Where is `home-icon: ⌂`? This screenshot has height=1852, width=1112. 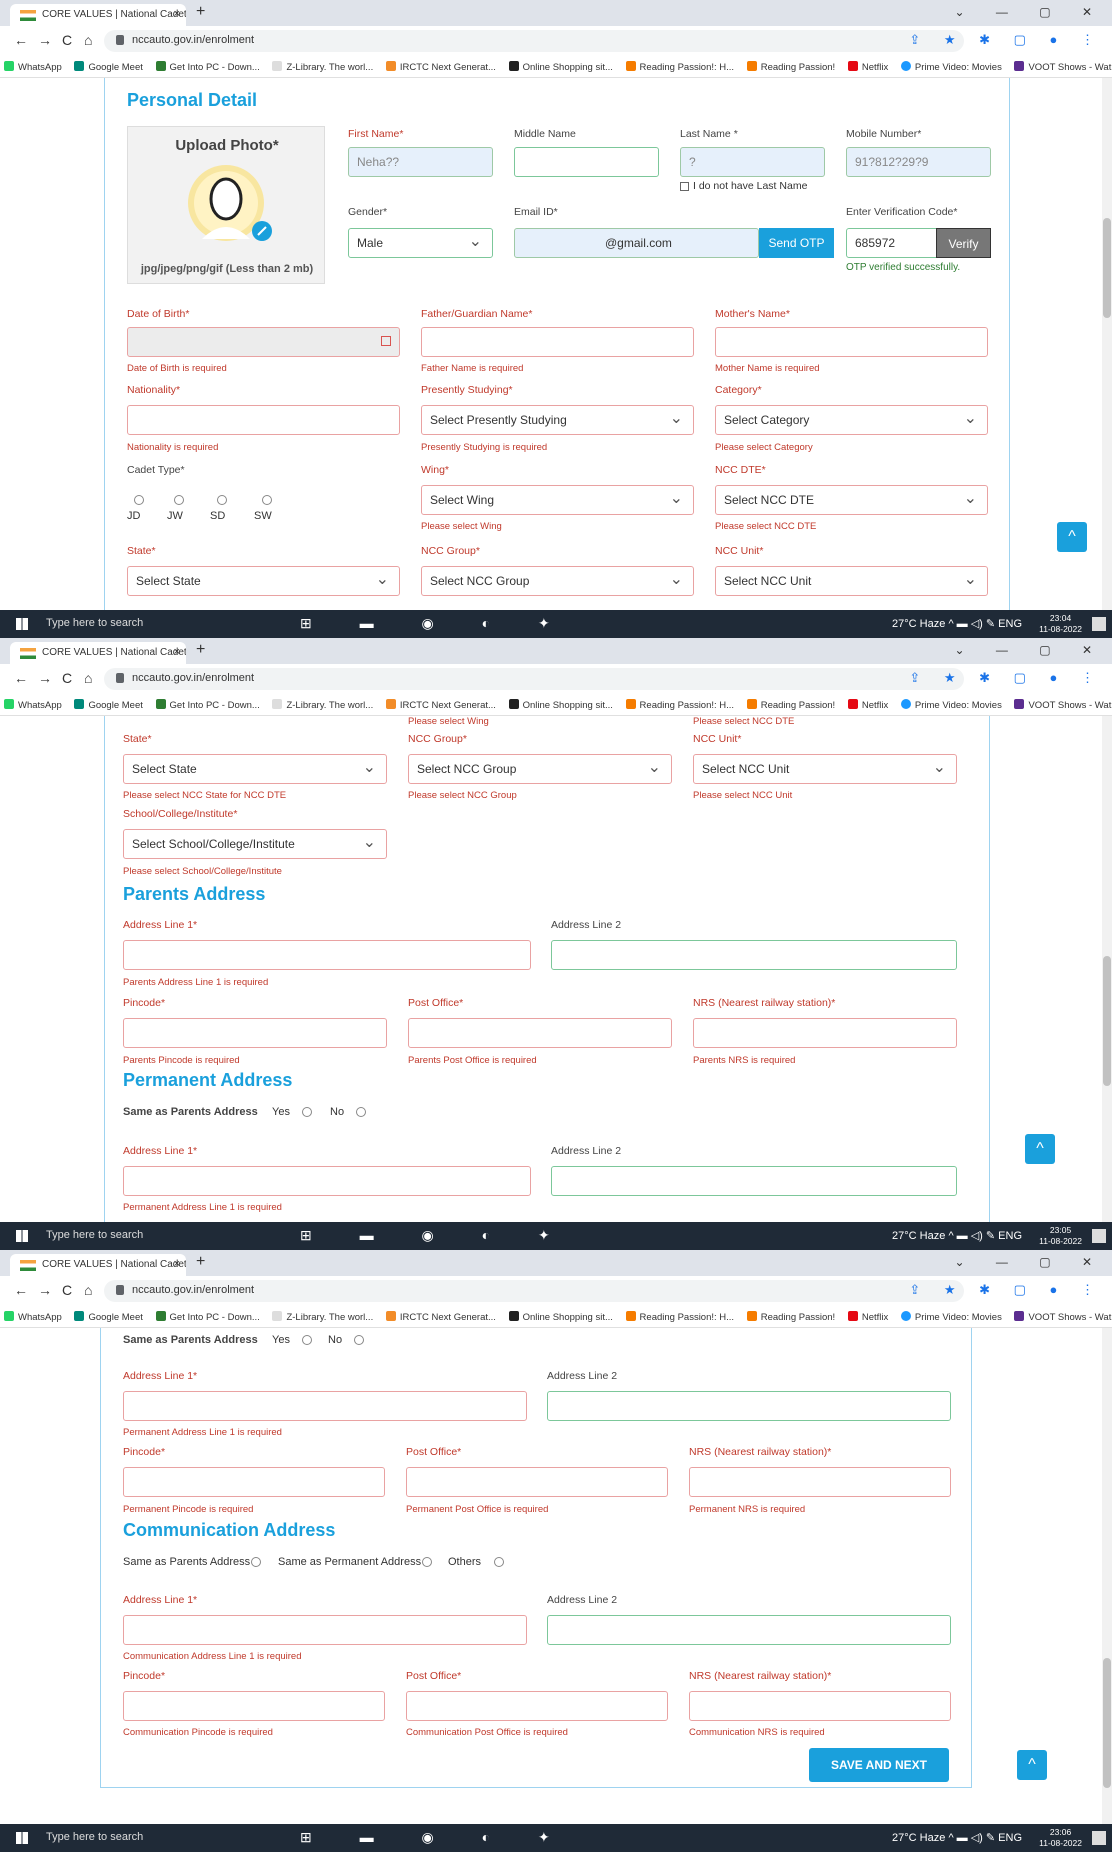
home-icon: ⌂ is located at coordinates (88, 40).